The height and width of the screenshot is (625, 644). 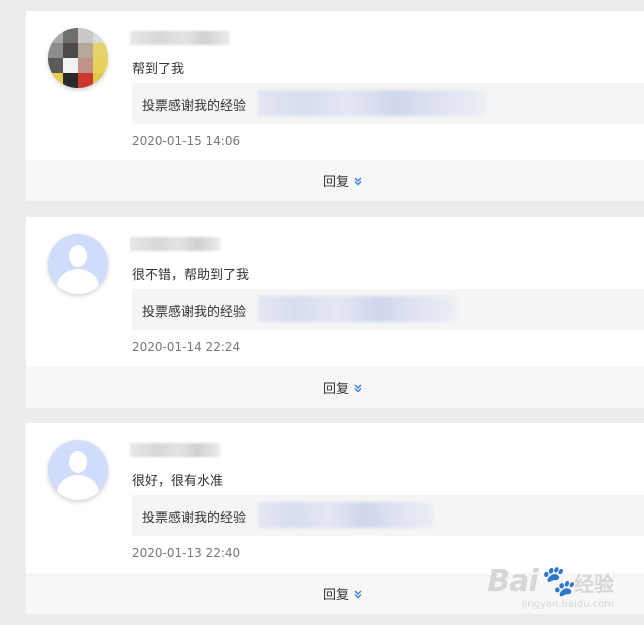 What do you see at coordinates (556, 581) in the screenshot?
I see `paw-icon: 🐾` at bounding box center [556, 581].